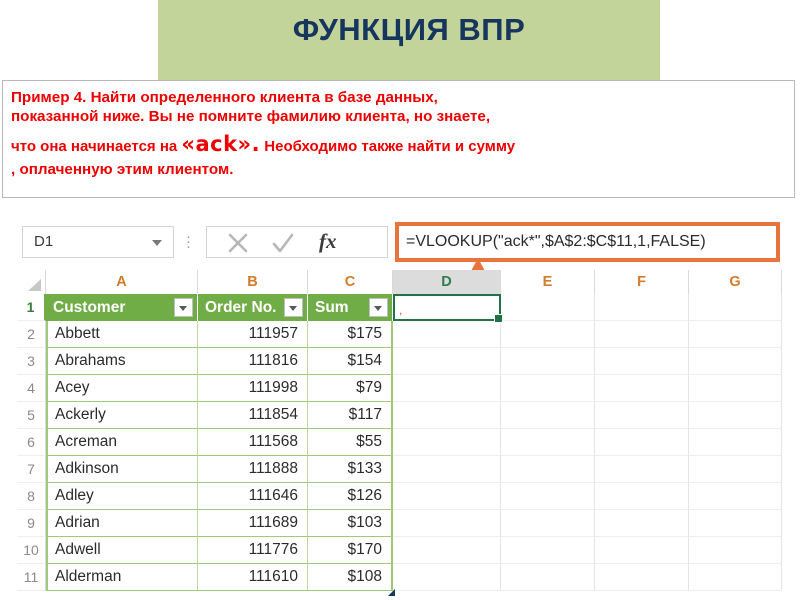  What do you see at coordinates (253, 523) in the screenshot?
I see `cell-order-no: 111689` at bounding box center [253, 523].